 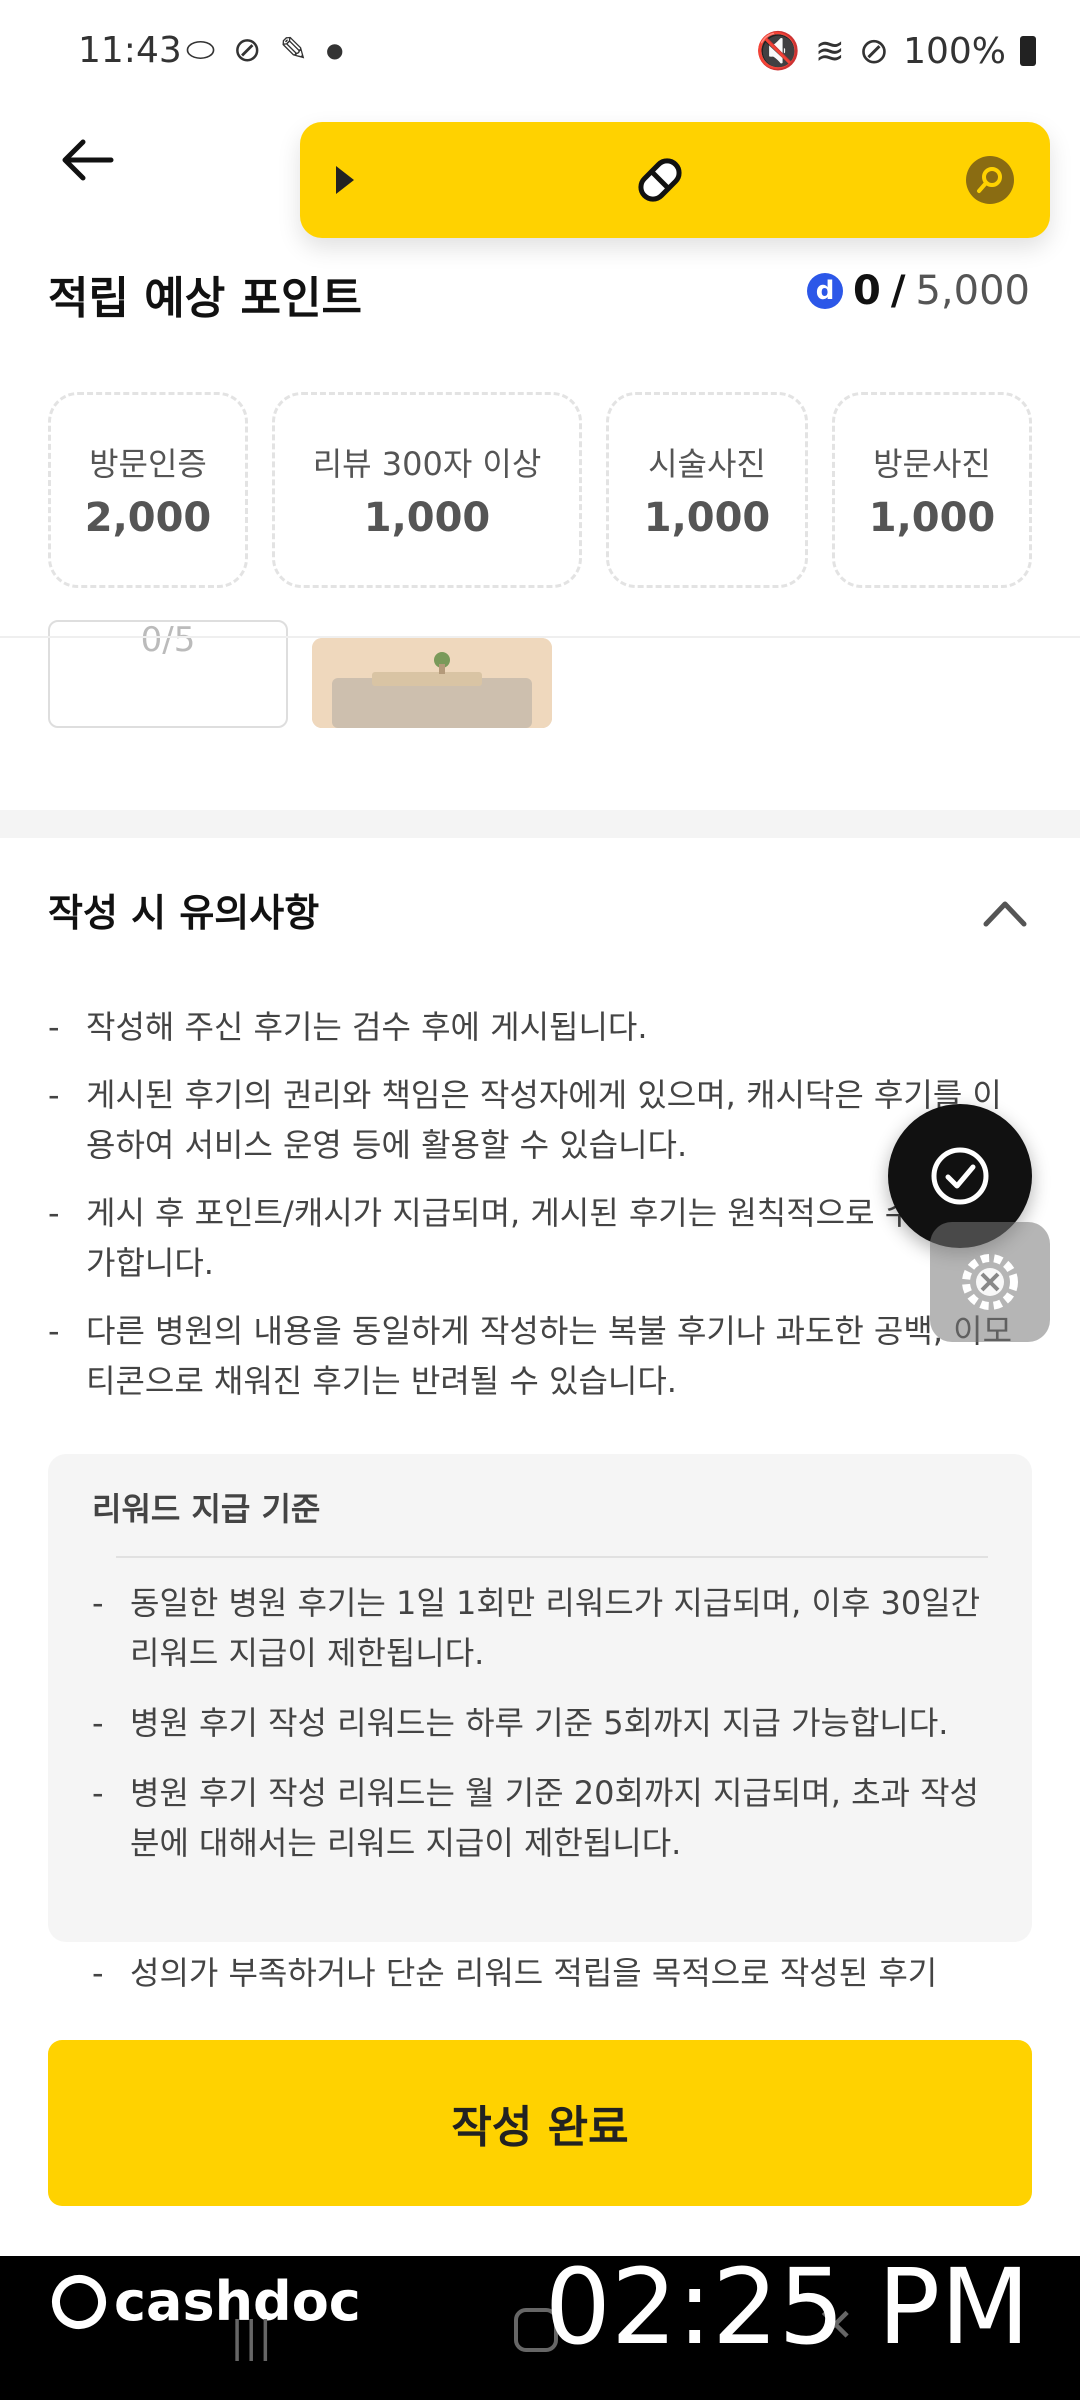 I want to click on uploaded-photo-thumbnail, so click(x=432, y=683).